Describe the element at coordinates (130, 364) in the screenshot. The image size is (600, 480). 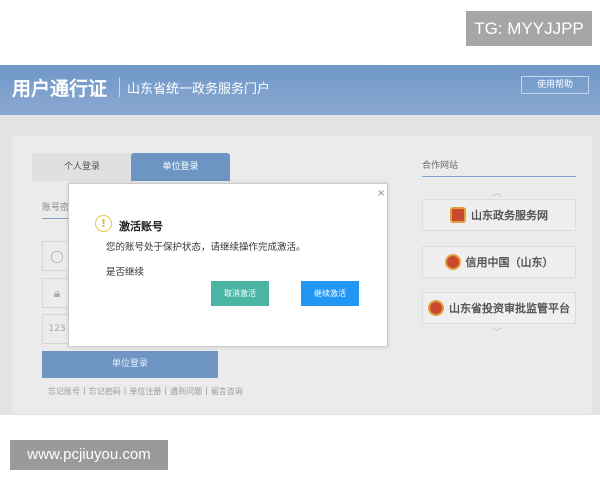
I see `login-button: 单位登录` at that location.